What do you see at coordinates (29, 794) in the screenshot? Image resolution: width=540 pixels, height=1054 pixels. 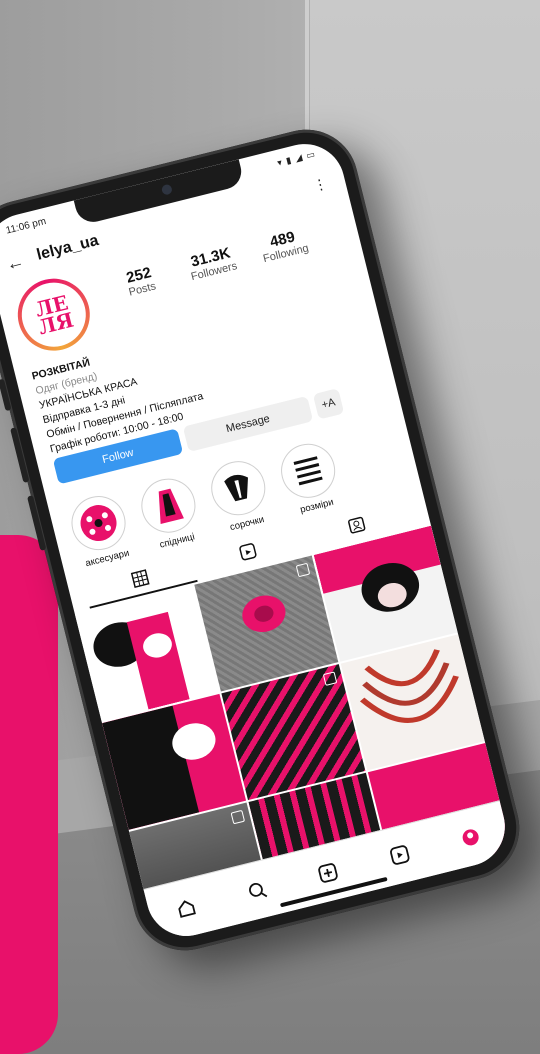 I see `pink-decor-shape` at bounding box center [29, 794].